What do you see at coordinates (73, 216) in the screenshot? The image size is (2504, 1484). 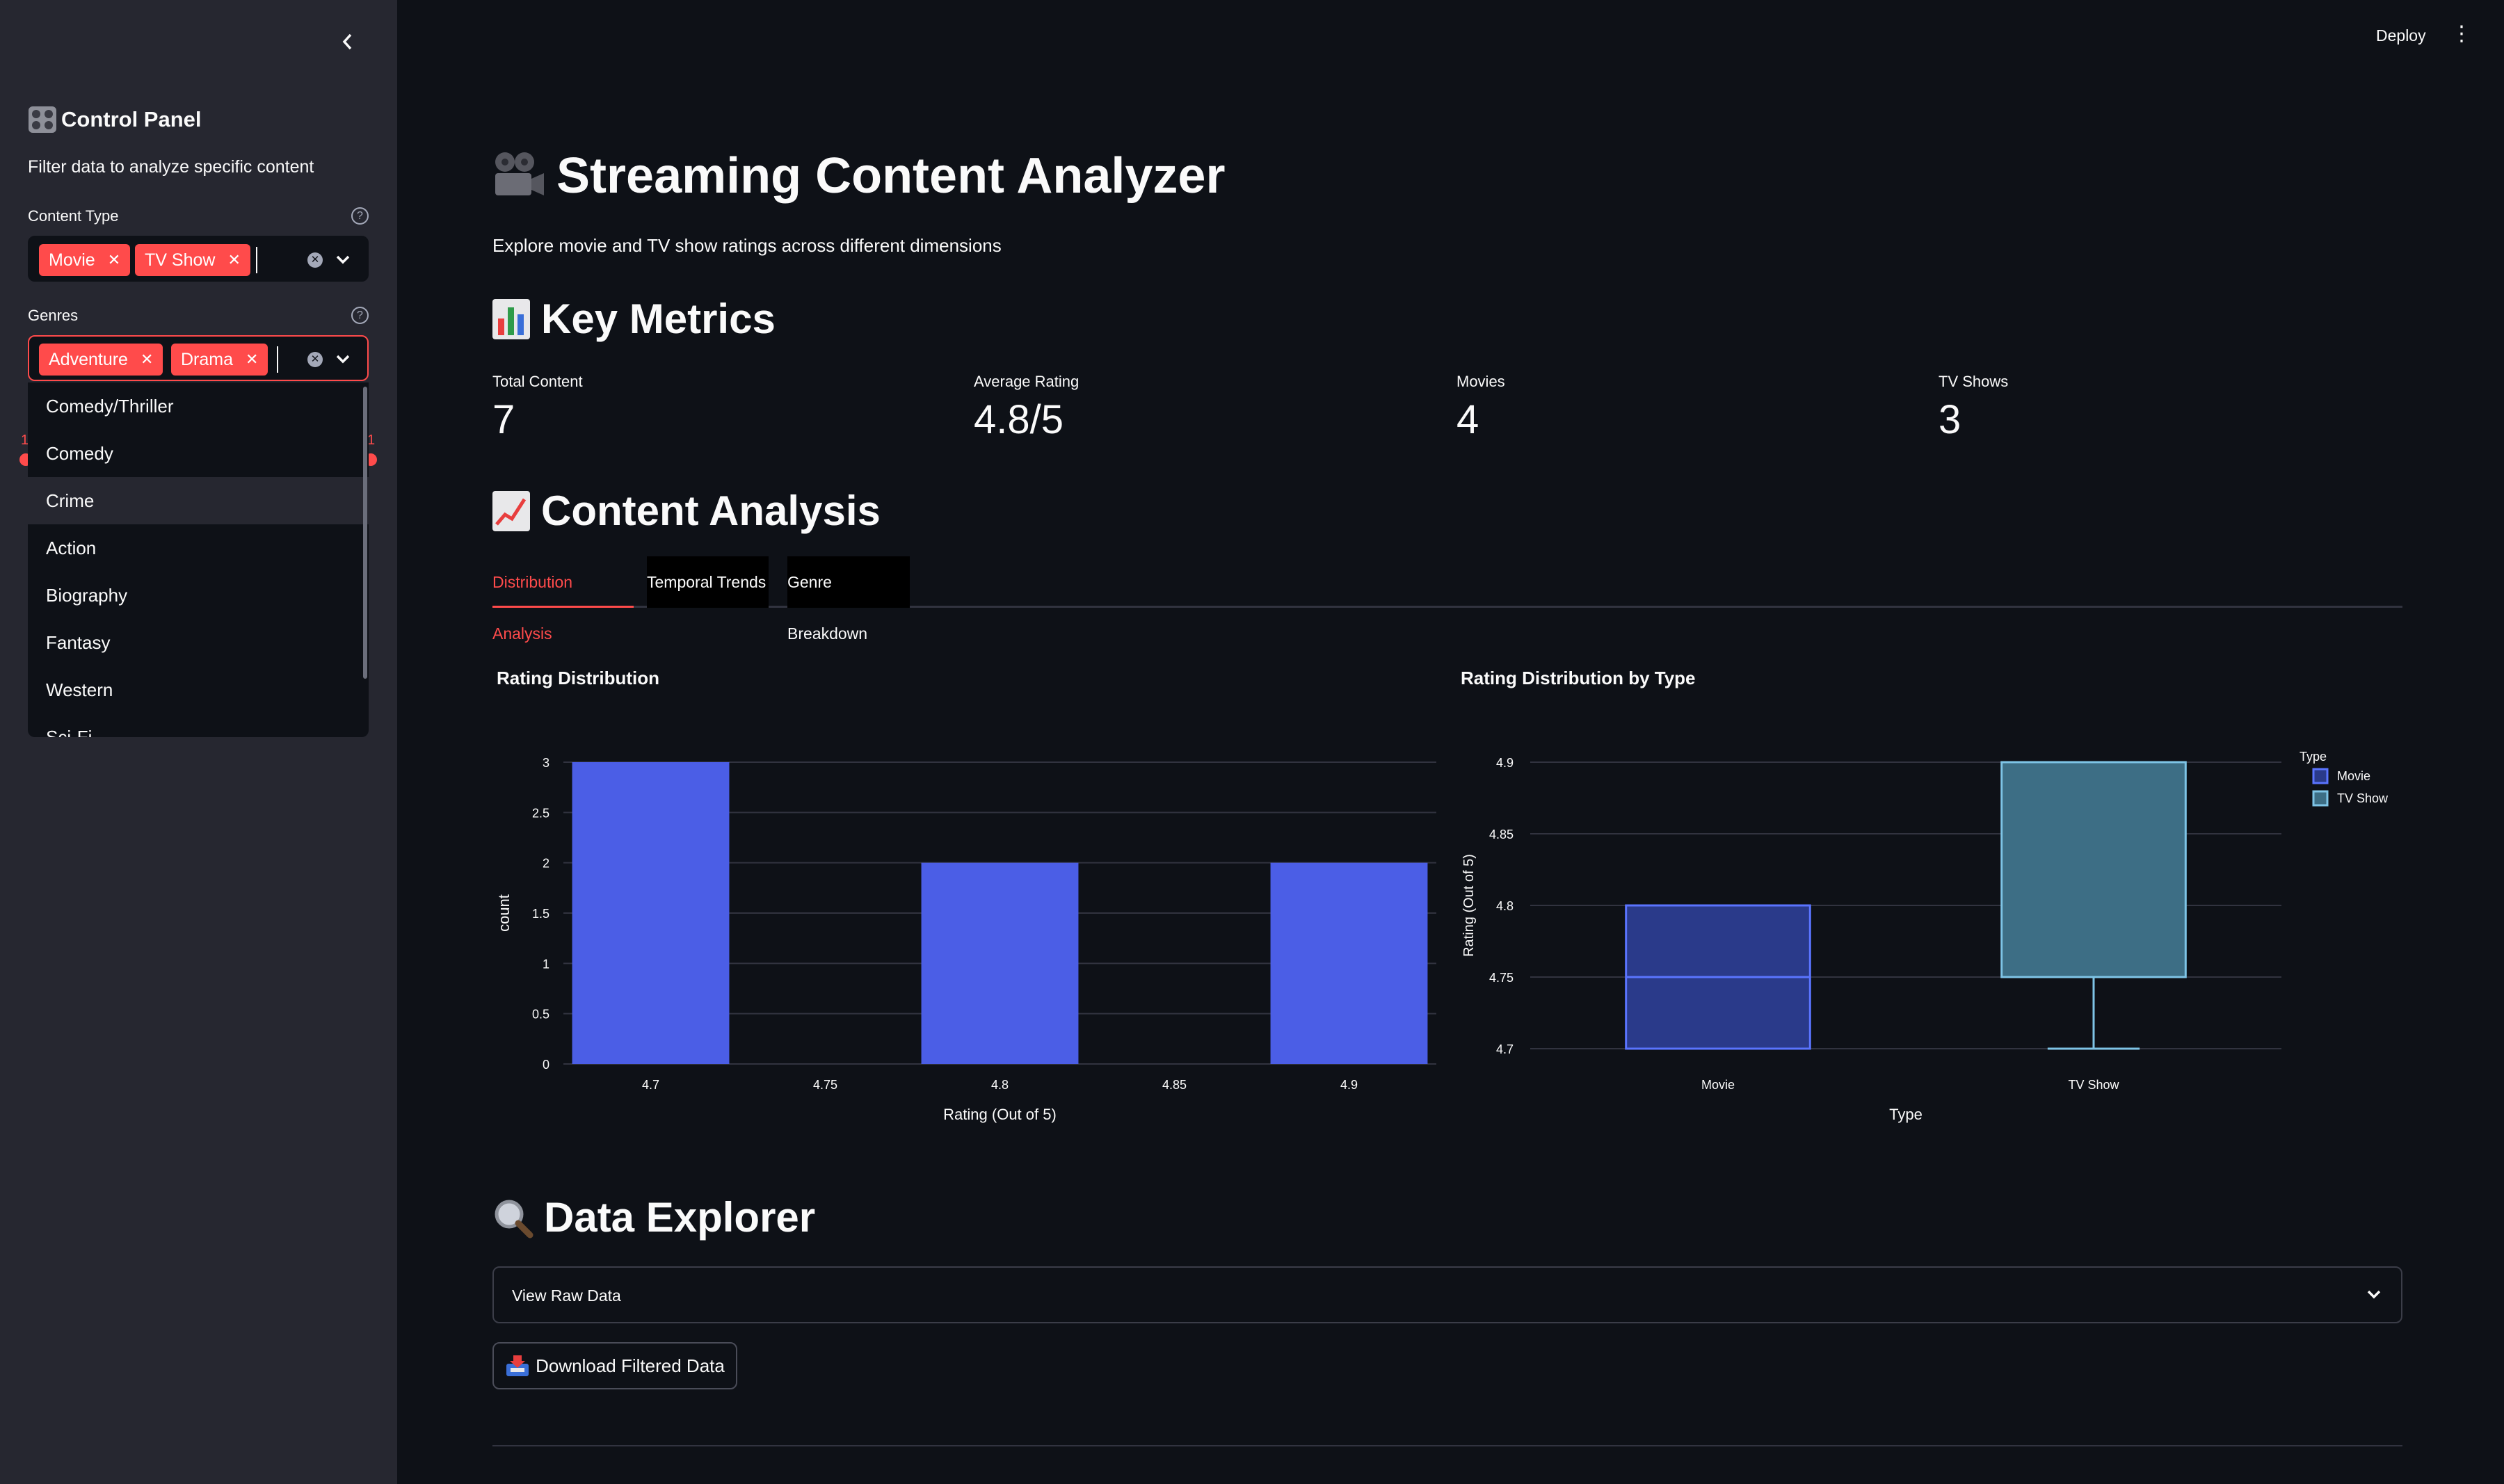 I see `content-type-label: Content Type` at bounding box center [73, 216].